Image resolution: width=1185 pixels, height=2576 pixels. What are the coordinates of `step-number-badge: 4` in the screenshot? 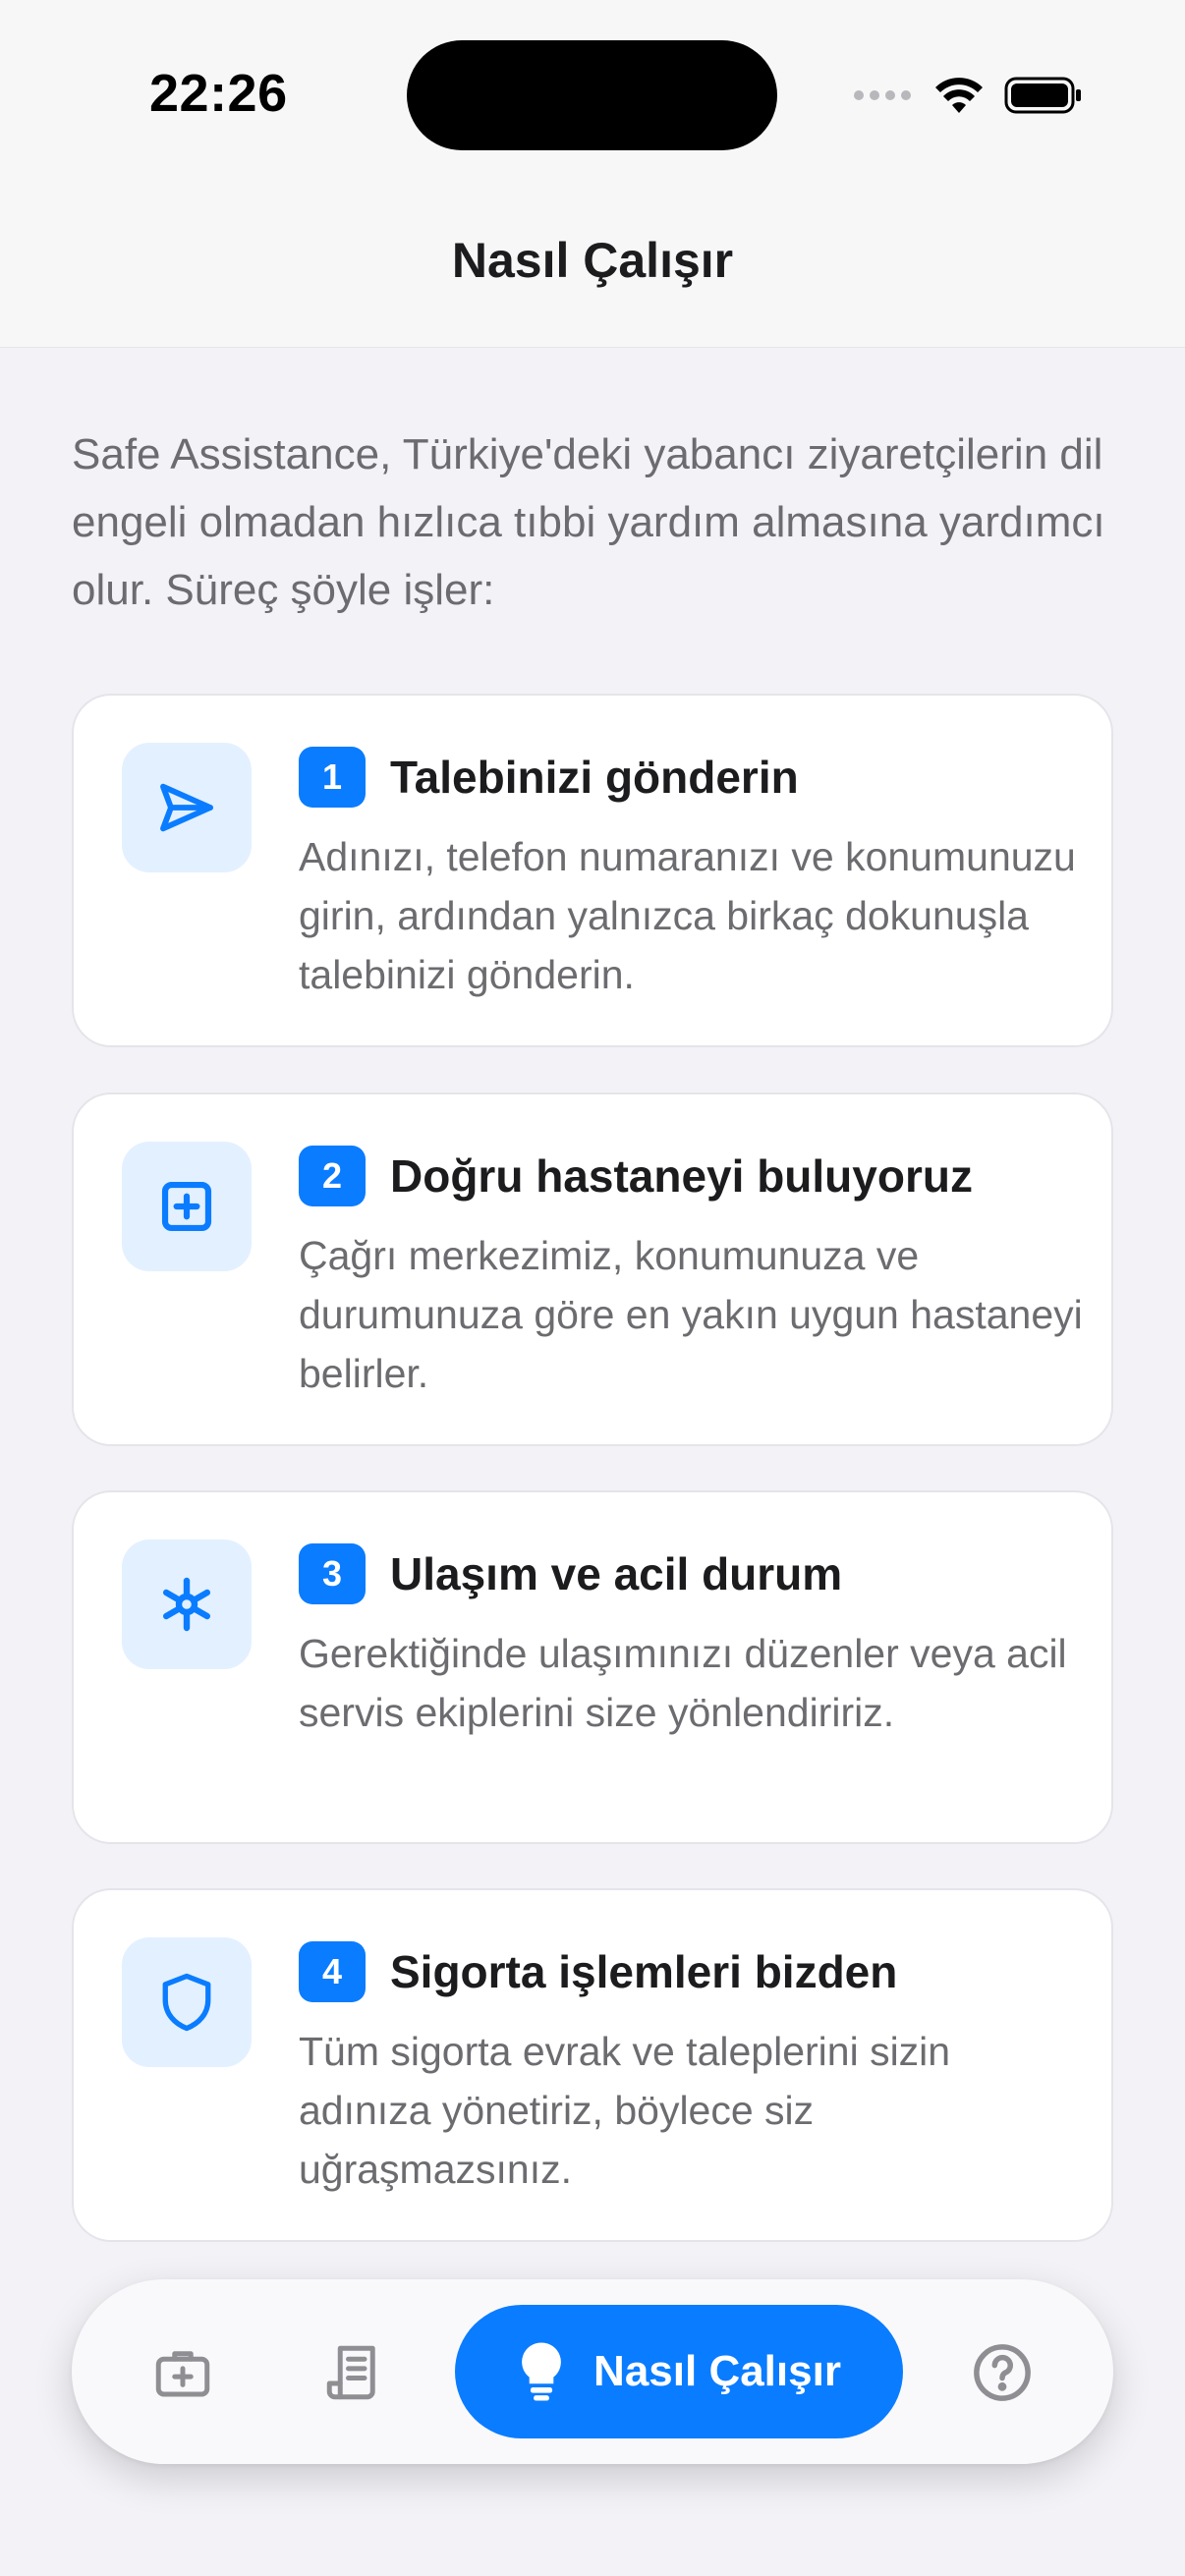 It's located at (333, 1971).